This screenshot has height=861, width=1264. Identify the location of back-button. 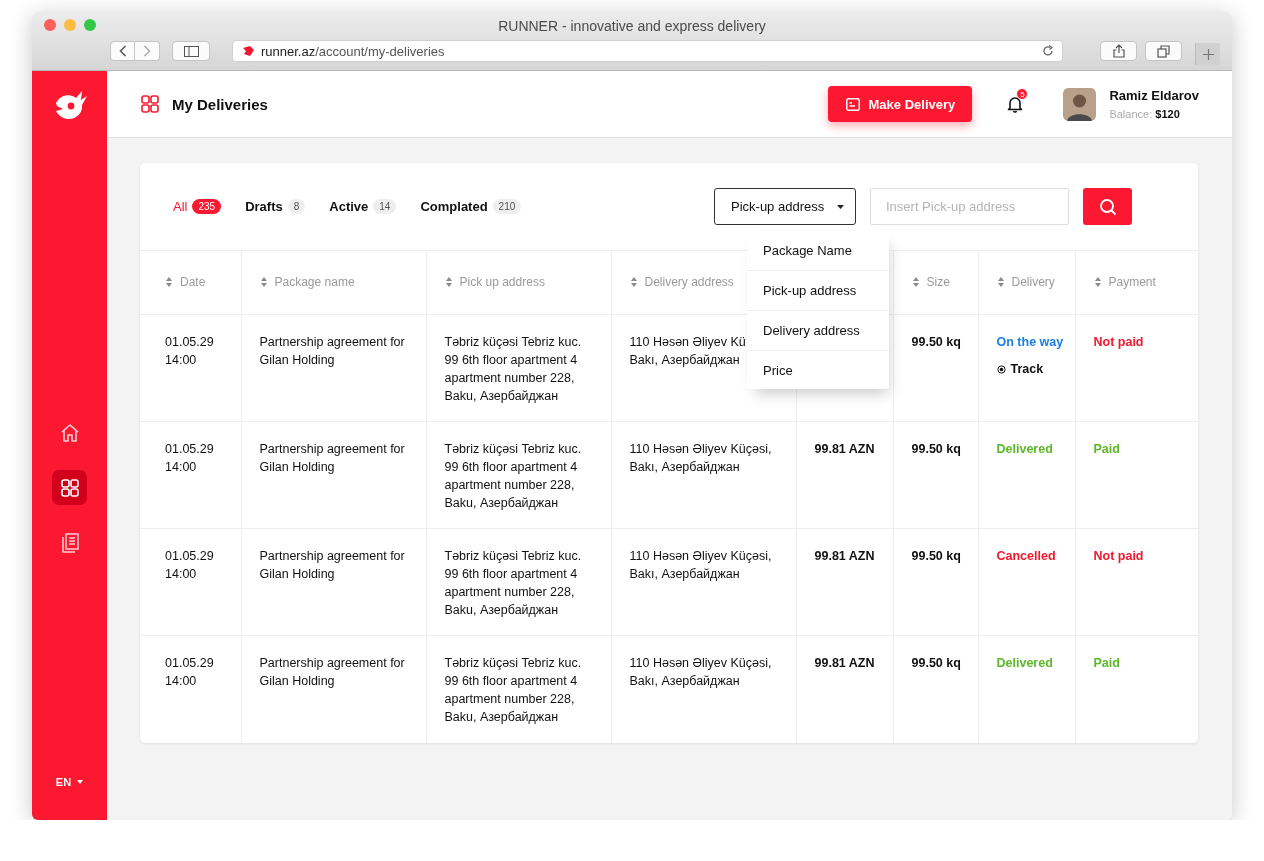
(122, 51).